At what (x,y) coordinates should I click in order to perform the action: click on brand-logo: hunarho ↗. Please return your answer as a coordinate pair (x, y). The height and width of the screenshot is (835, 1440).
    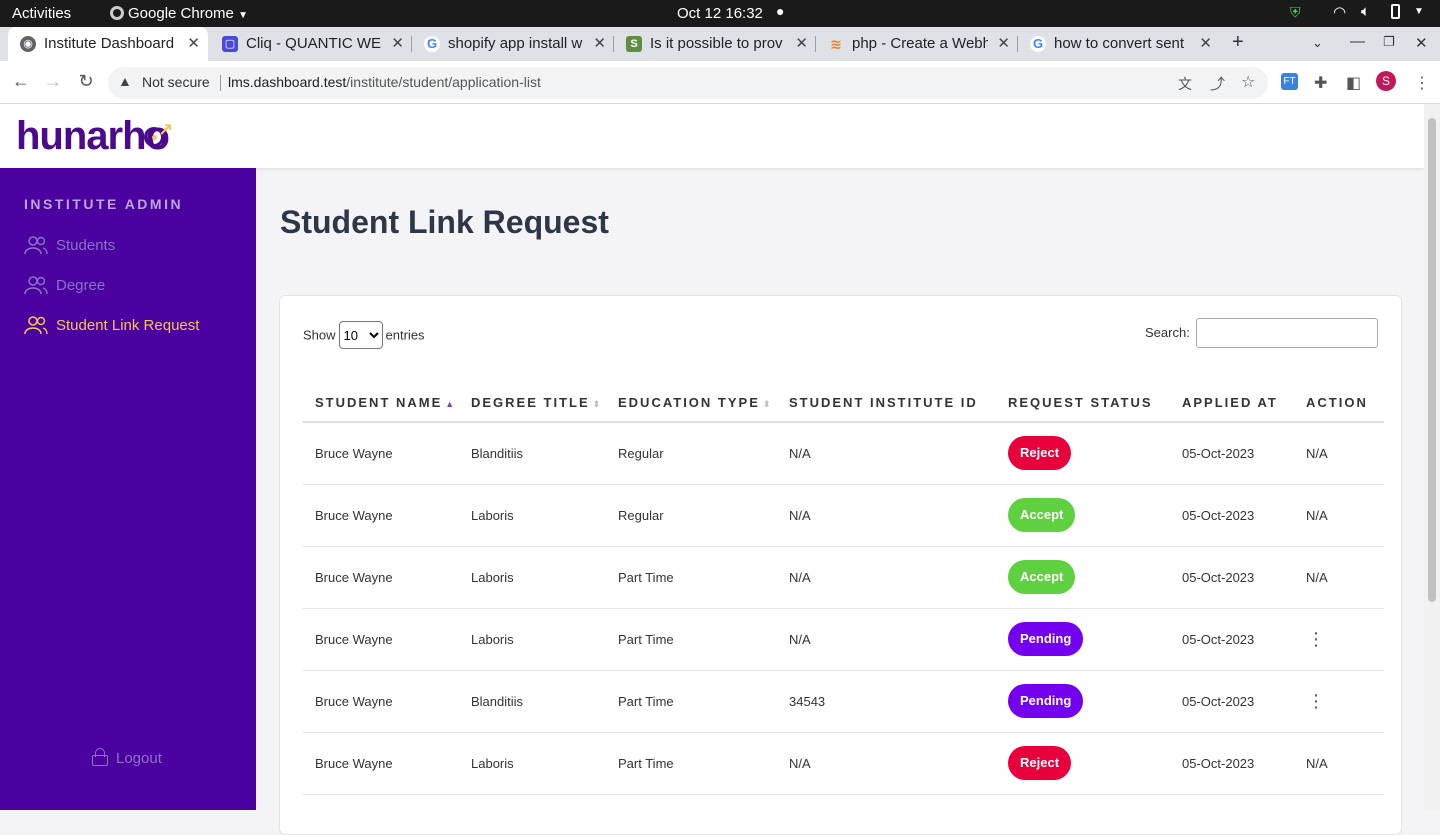
    Looking at the image, I should click on (94, 136).